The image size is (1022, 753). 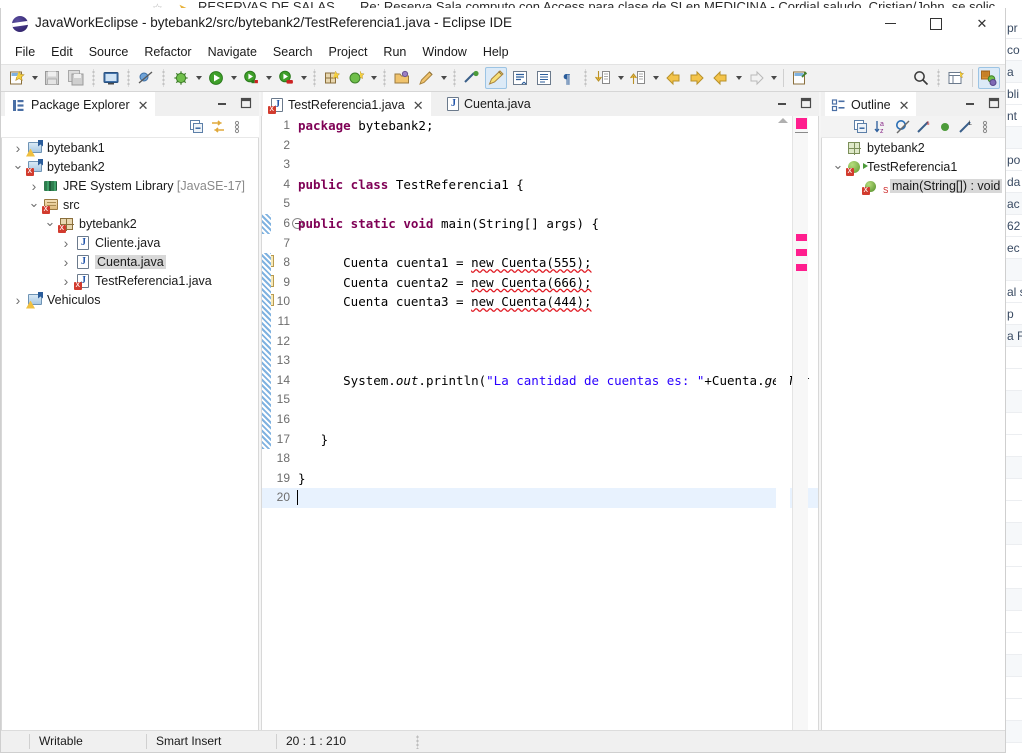 What do you see at coordinates (773, 78) in the screenshot?
I see `next-edit-dropdown` at bounding box center [773, 78].